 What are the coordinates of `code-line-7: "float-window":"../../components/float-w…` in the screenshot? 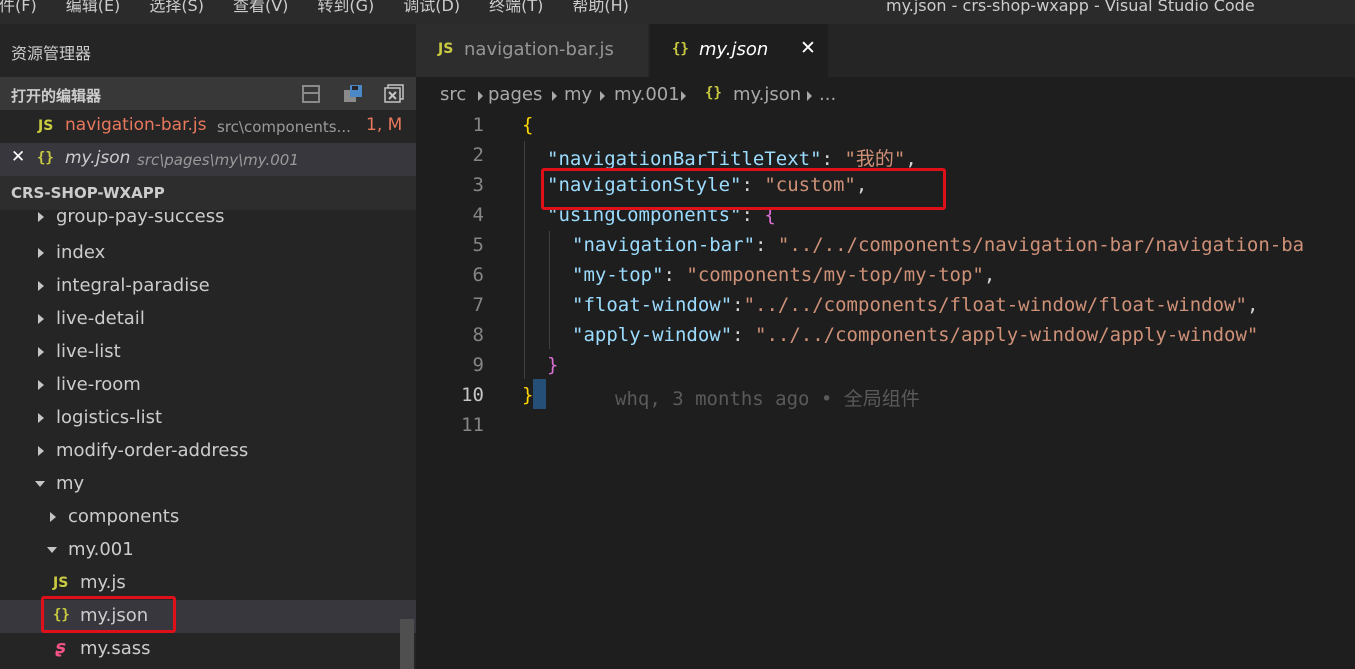 It's located at (915, 305).